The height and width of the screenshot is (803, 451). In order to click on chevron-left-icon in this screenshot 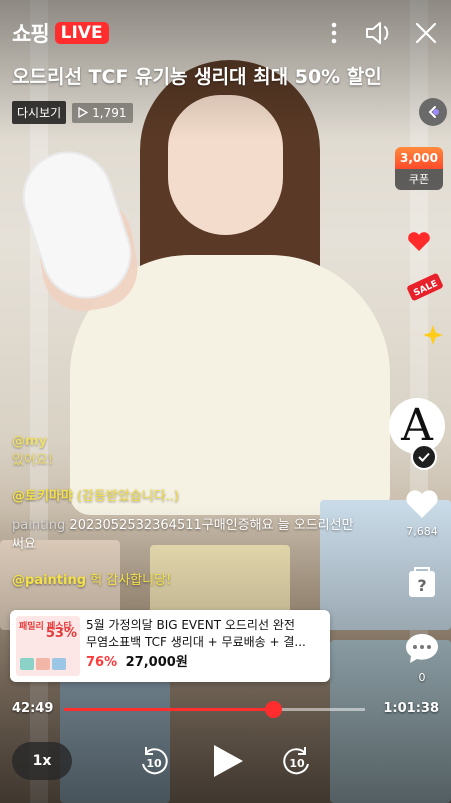, I will do `click(433, 112)`.